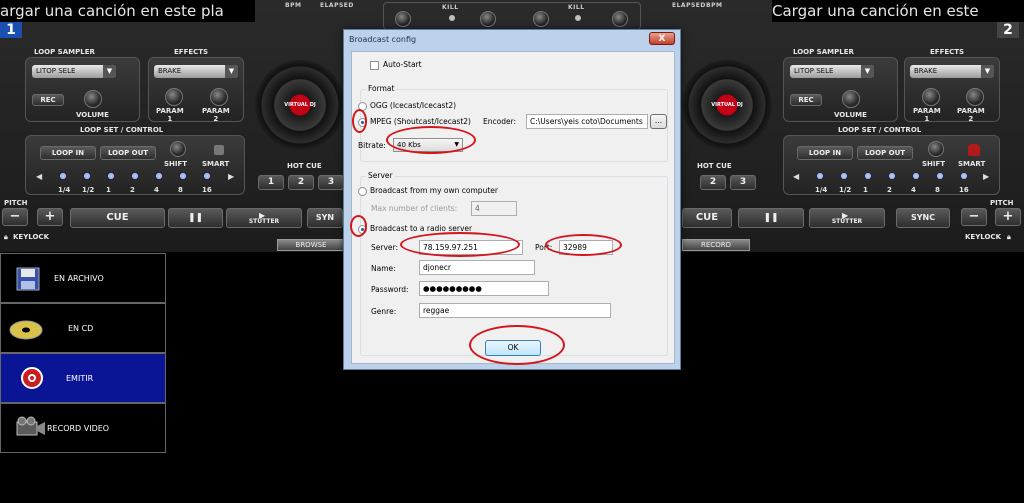  Describe the element at coordinates (576, 7) in the screenshot. I see `kill-right-label: KILL` at that location.